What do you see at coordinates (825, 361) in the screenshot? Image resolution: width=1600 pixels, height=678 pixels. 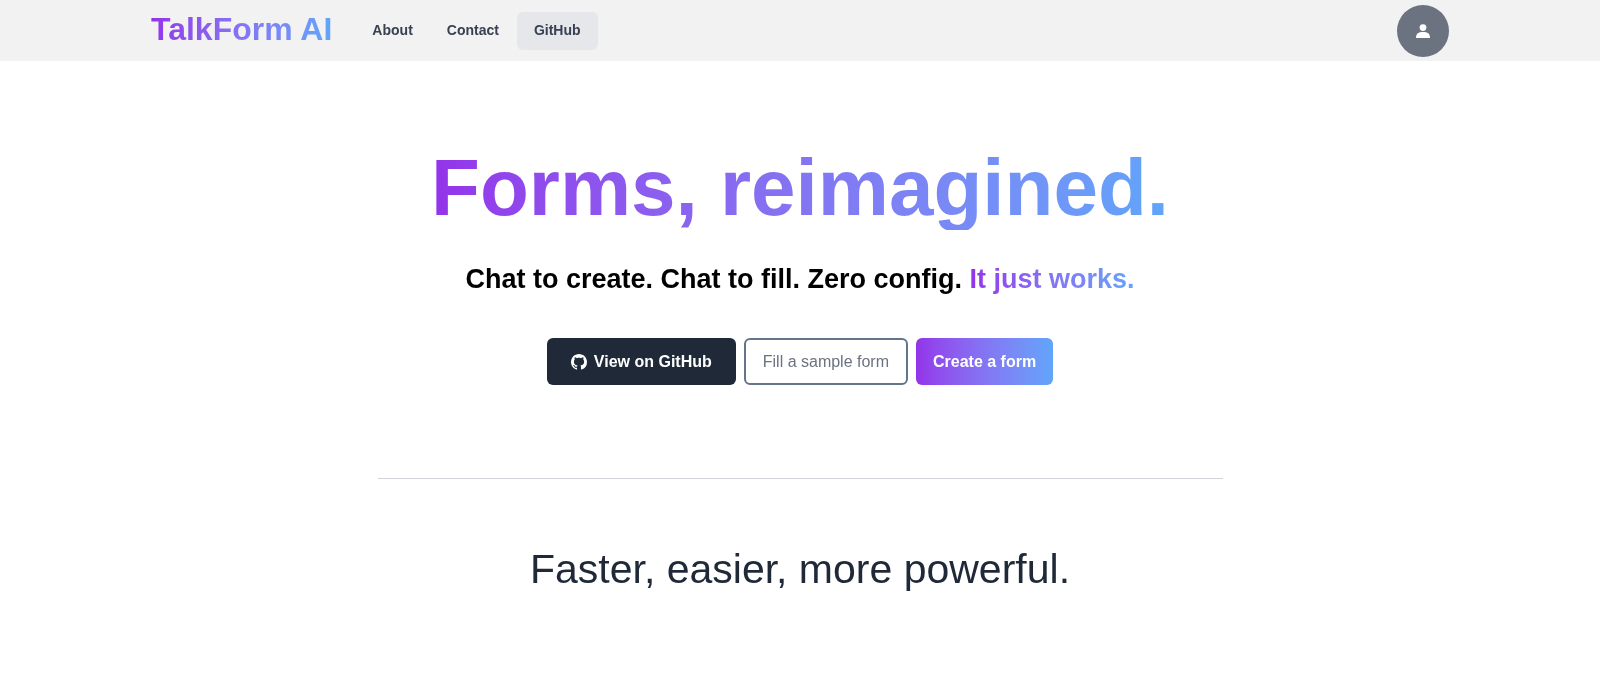 I see `sample-form-button: Fill a sample form` at bounding box center [825, 361].